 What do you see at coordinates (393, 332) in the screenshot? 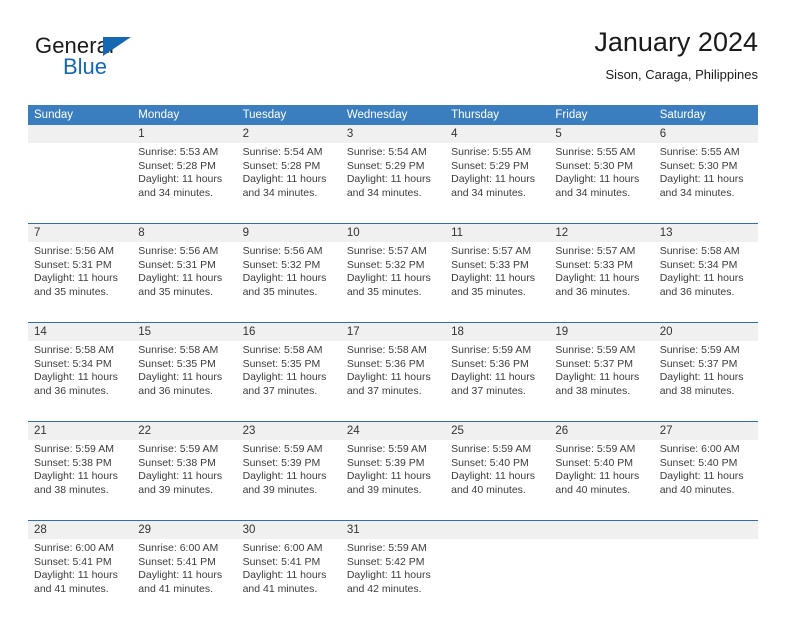
I see `day-number: 17` at bounding box center [393, 332].